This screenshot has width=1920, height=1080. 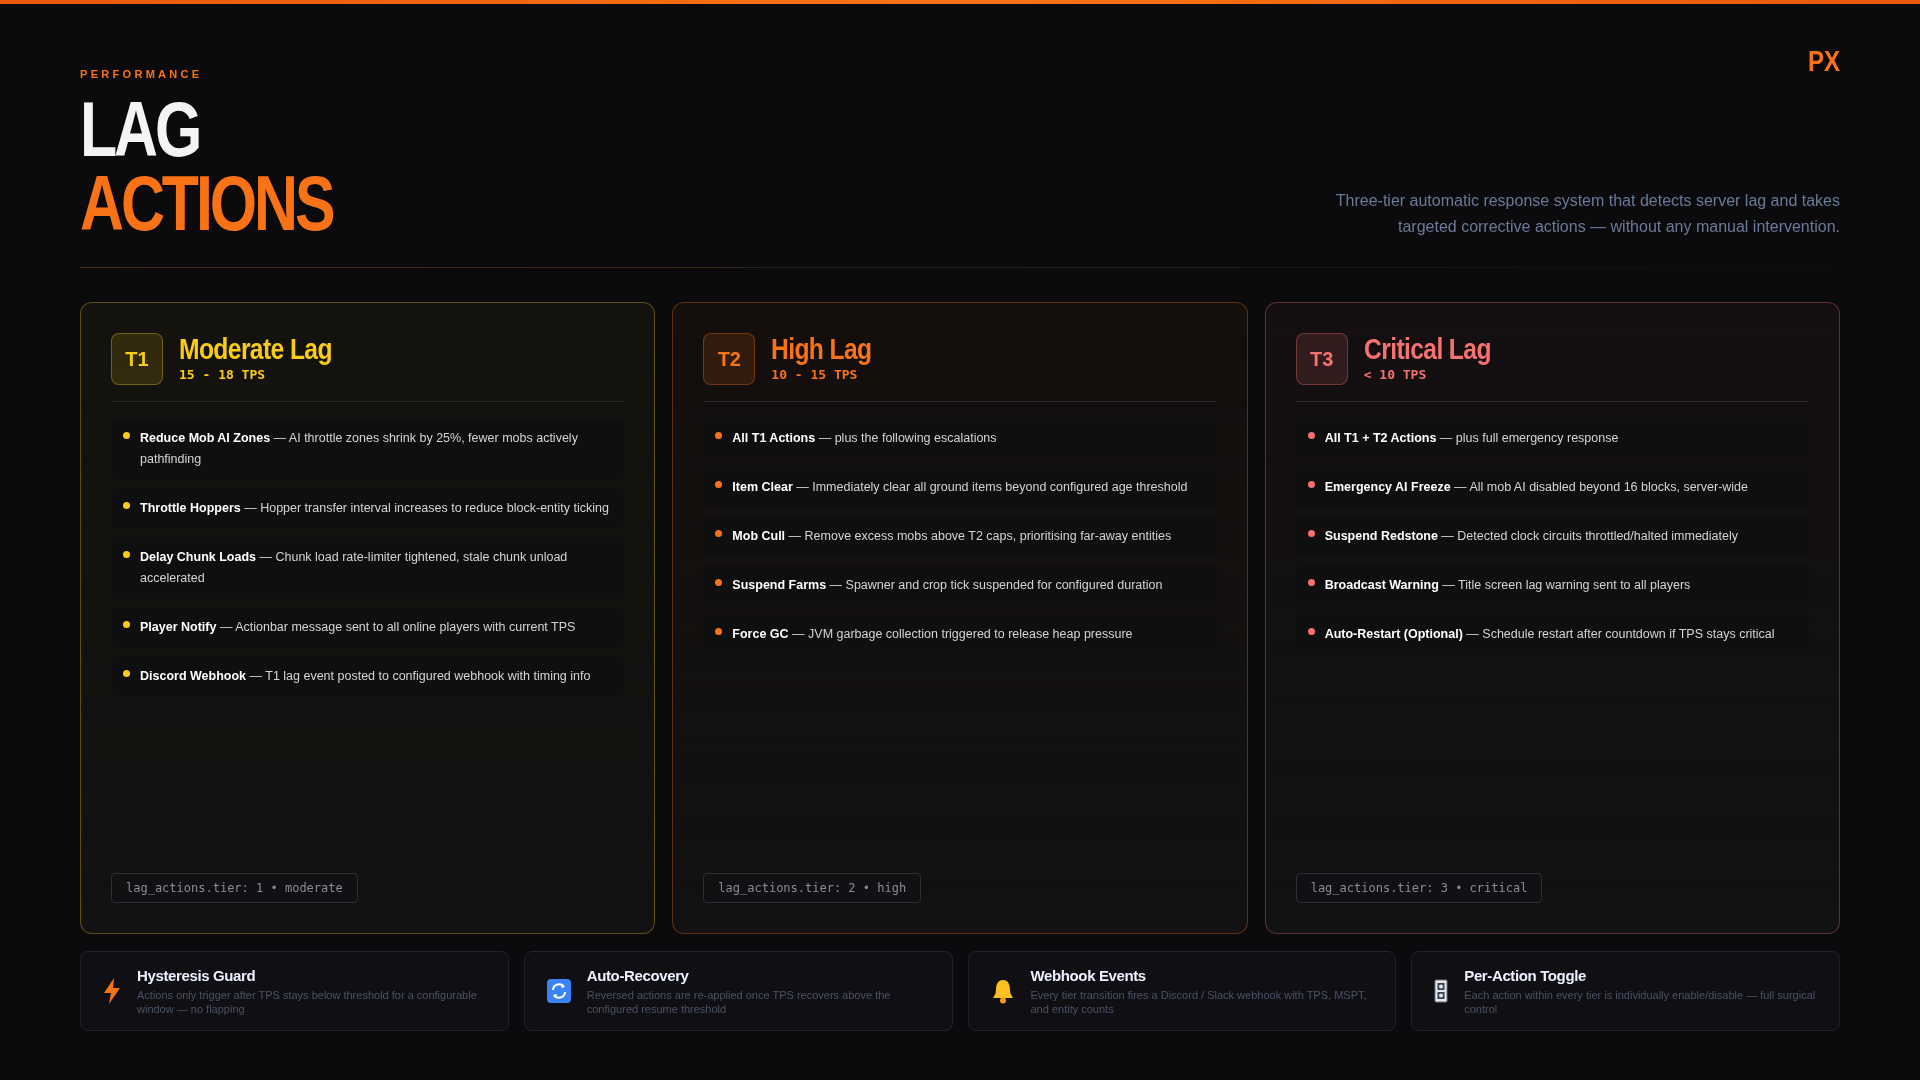 I want to click on tps-range: 15 - 18 TPS, so click(x=223, y=374).